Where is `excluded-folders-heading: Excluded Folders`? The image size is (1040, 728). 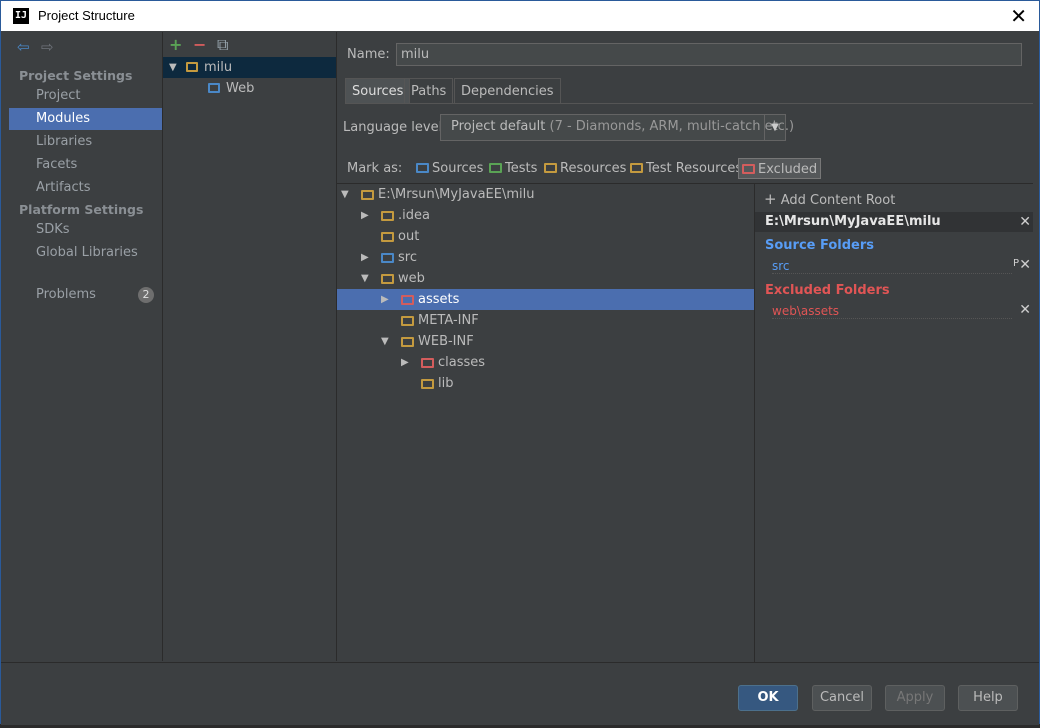
excluded-folders-heading: Excluded Folders is located at coordinates (827, 290).